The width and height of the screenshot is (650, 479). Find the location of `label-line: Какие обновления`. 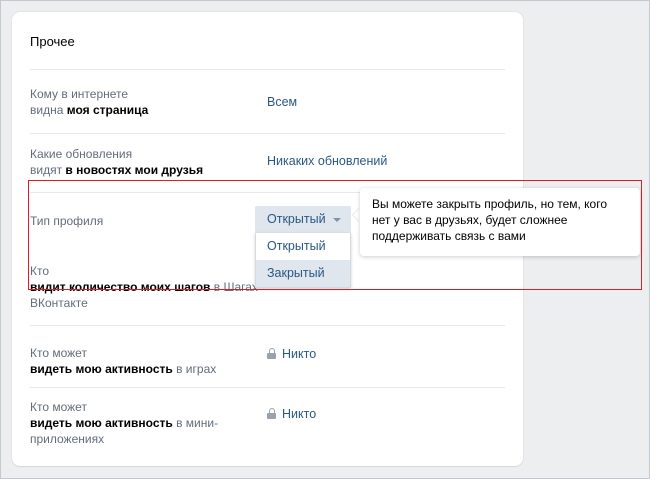

label-line: Какие обновления is located at coordinates (81, 154).